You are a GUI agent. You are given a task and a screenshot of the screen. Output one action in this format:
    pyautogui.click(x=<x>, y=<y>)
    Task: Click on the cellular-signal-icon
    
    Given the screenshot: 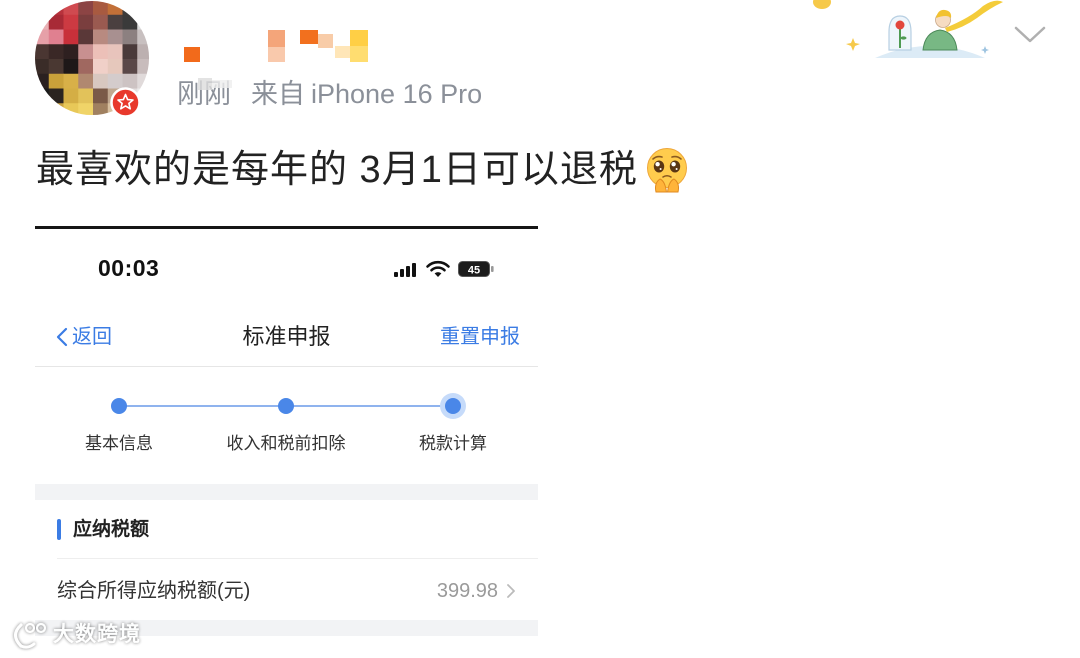 What is the action you would take?
    pyautogui.click(x=405, y=270)
    